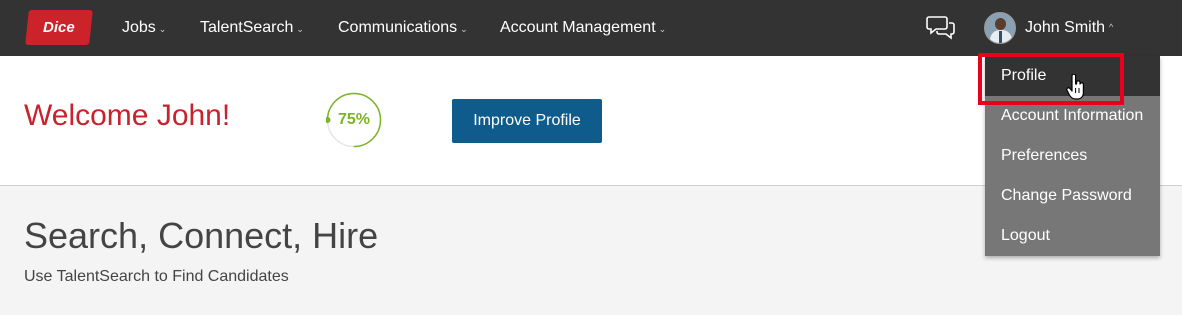 The height and width of the screenshot is (315, 1182). What do you see at coordinates (156, 276) in the screenshot?
I see `hero-subtitle: Use TalentSearch to Find Candidates` at bounding box center [156, 276].